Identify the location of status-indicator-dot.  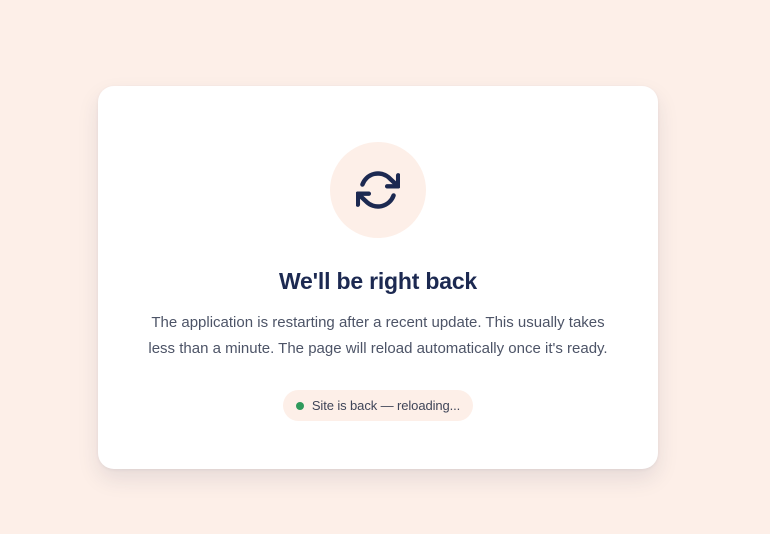
(299, 405).